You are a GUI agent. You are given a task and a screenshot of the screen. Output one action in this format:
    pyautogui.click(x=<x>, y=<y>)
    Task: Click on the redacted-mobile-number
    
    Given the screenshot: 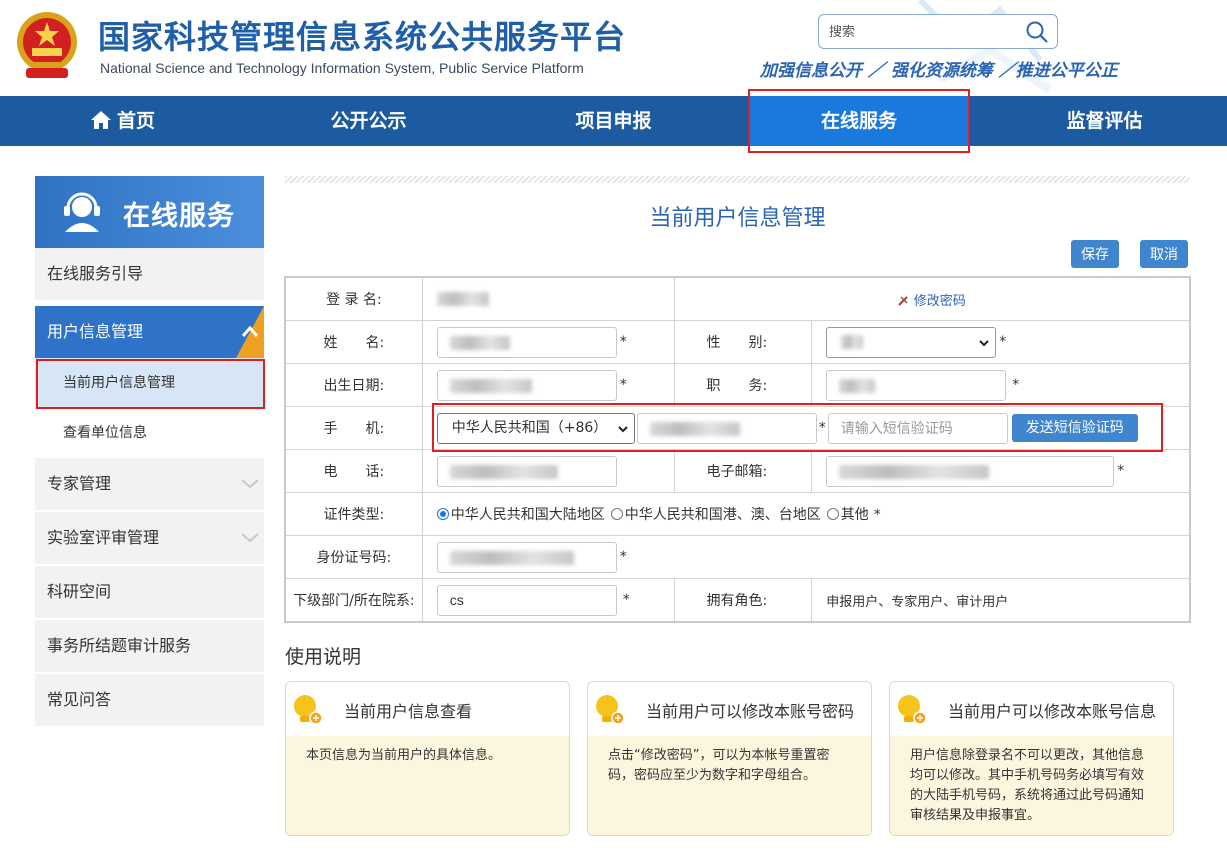 What is the action you would take?
    pyautogui.click(x=694, y=428)
    